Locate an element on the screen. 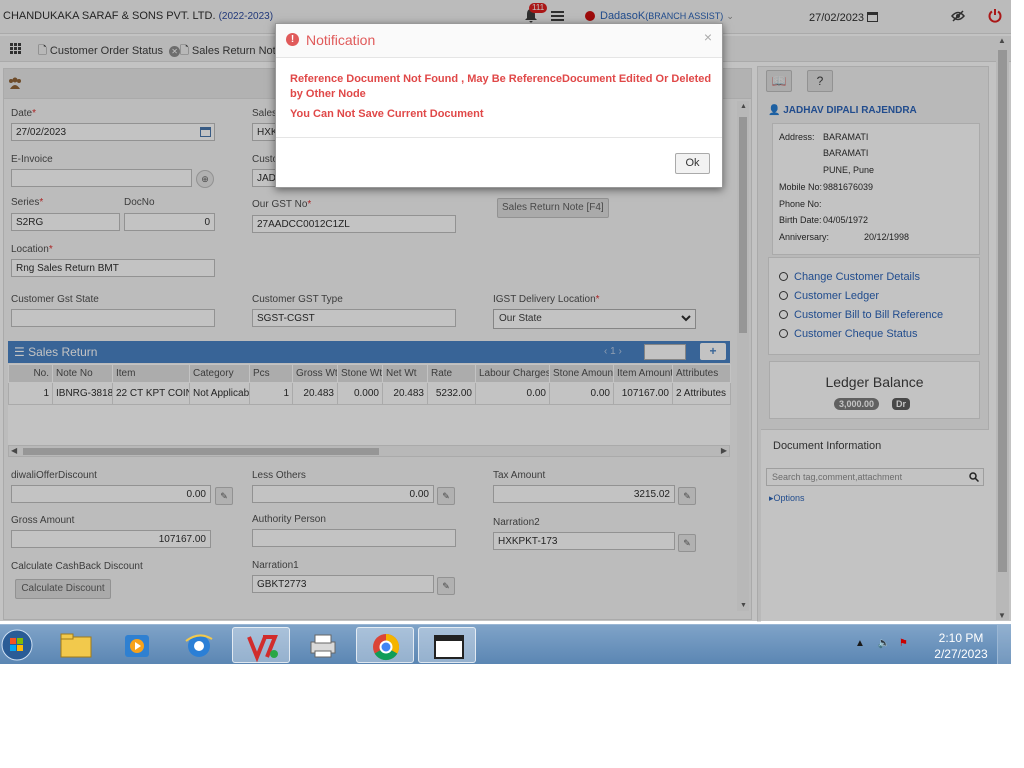  dialog-divider is located at coordinates (499, 137).